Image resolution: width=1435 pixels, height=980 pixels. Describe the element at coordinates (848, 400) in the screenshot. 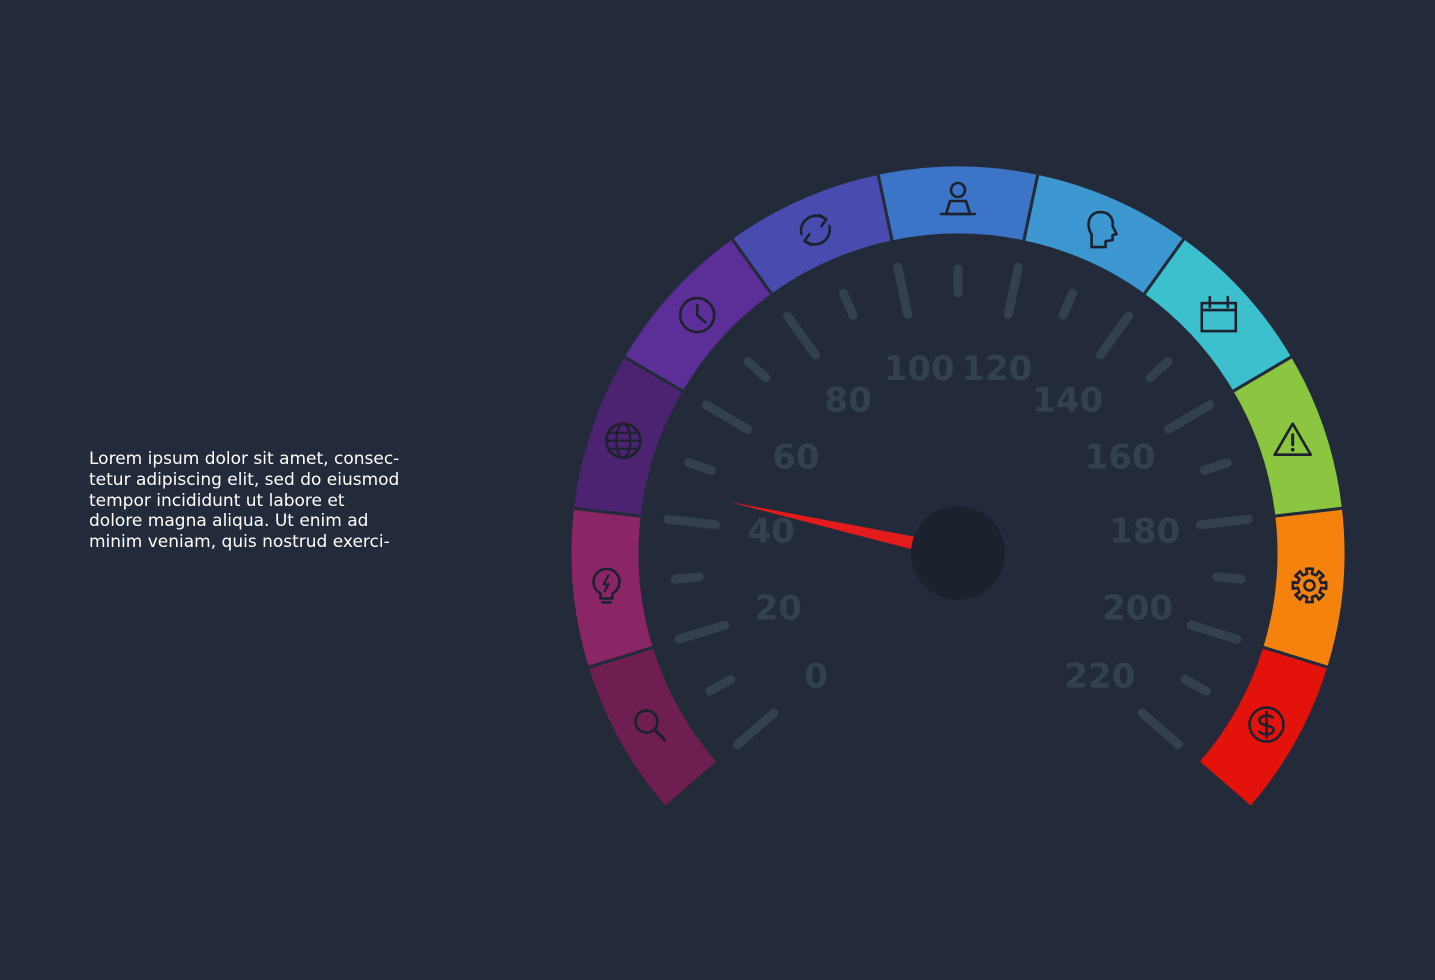

I see `gauge-scale-label: 80` at that location.